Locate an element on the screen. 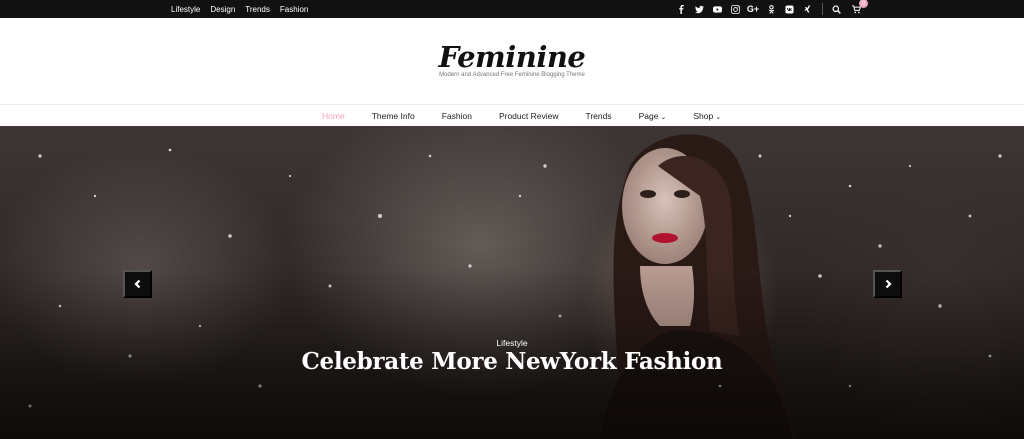  nav-item-label: Trends is located at coordinates (598, 115).